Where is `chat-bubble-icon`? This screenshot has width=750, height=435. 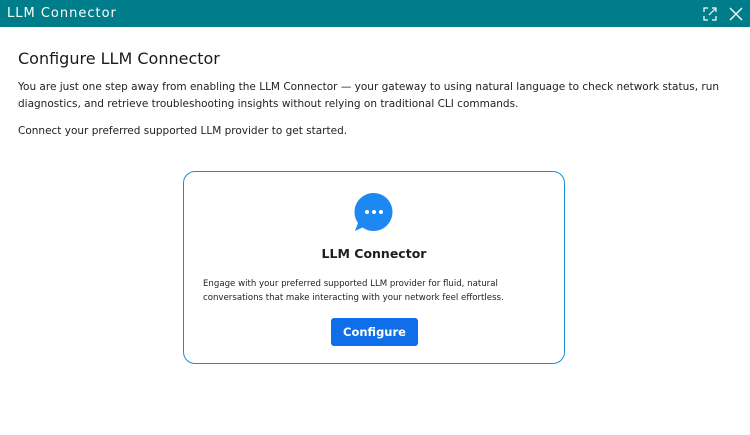
chat-bubble-icon is located at coordinates (374, 212).